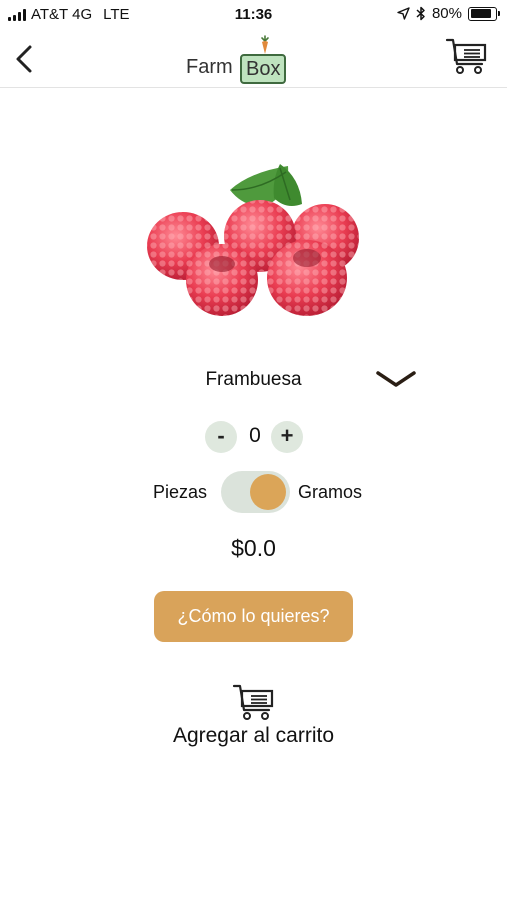 This screenshot has height=900, width=507. I want to click on product-dropdown, so click(396, 380).